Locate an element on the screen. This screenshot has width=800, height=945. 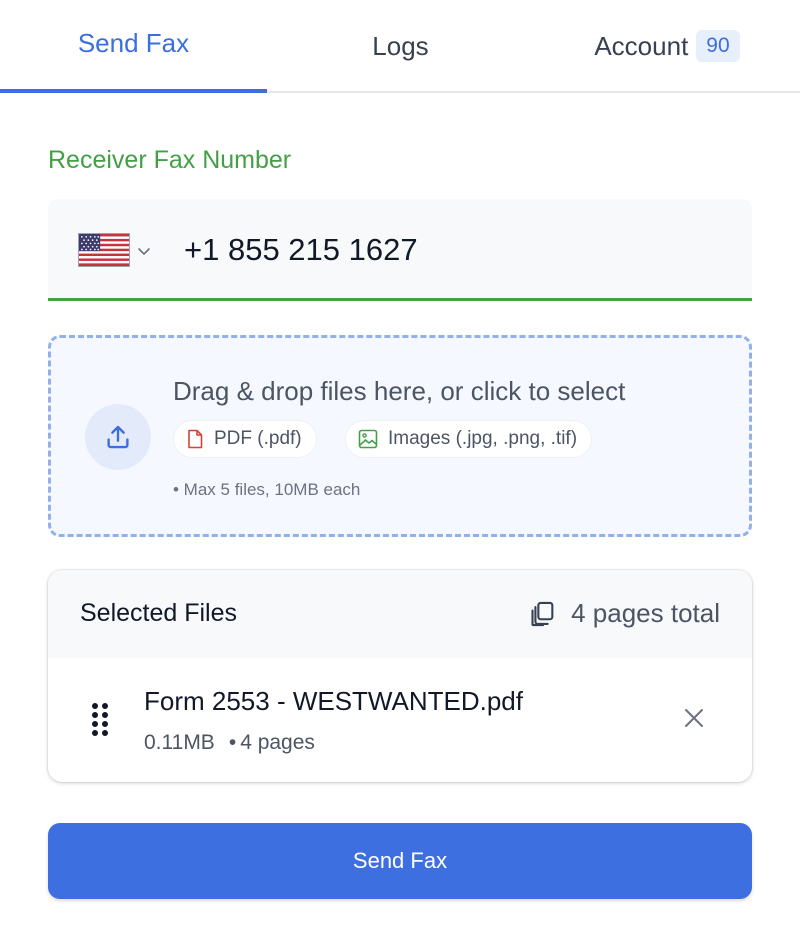
tab-send-fax-label: Send Fax is located at coordinates (133, 42).